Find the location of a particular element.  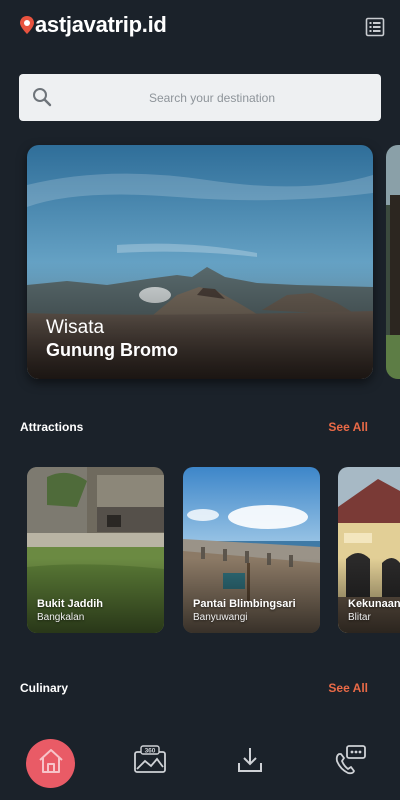

attraction-card-3: Kekunaan Blitar is located at coordinates (369, 550).